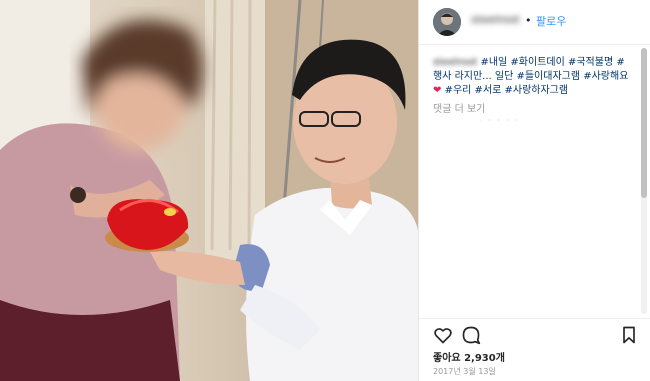 Image resolution: width=650 pixels, height=381 pixels. Describe the element at coordinates (469, 356) in the screenshot. I see `likes-count: 좋아요 2,930개` at that location.